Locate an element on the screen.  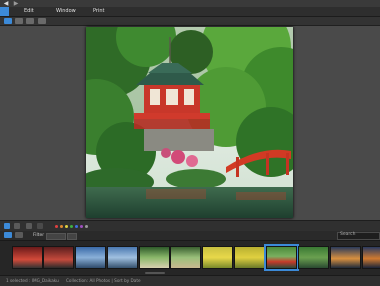
label-yellow-dot is located at coordinates (66, 226).